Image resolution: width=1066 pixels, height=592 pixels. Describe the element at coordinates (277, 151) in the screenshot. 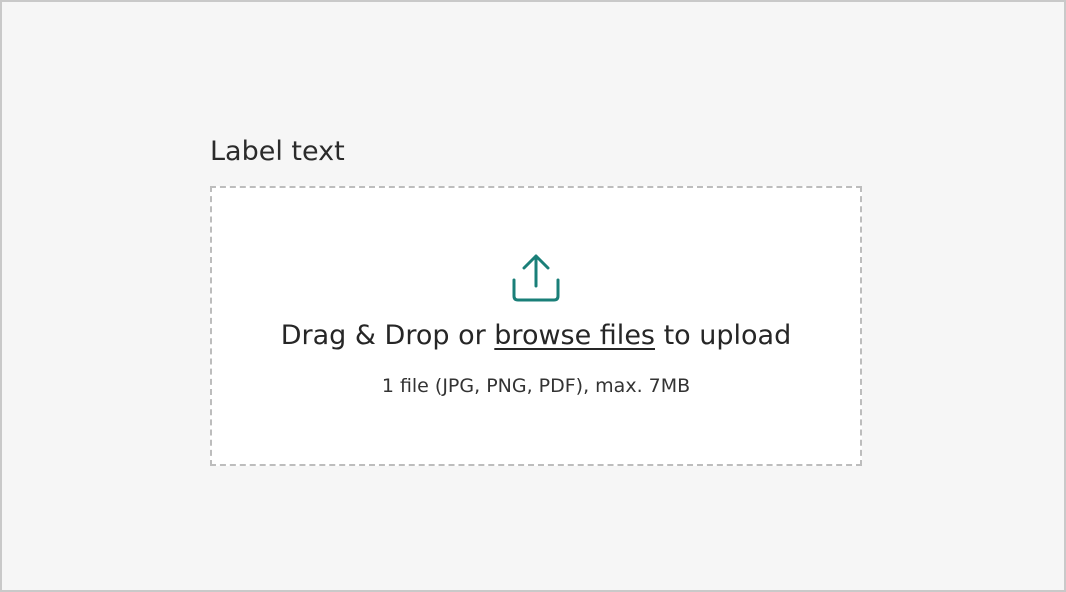

I see `field-label: Label text` at that location.